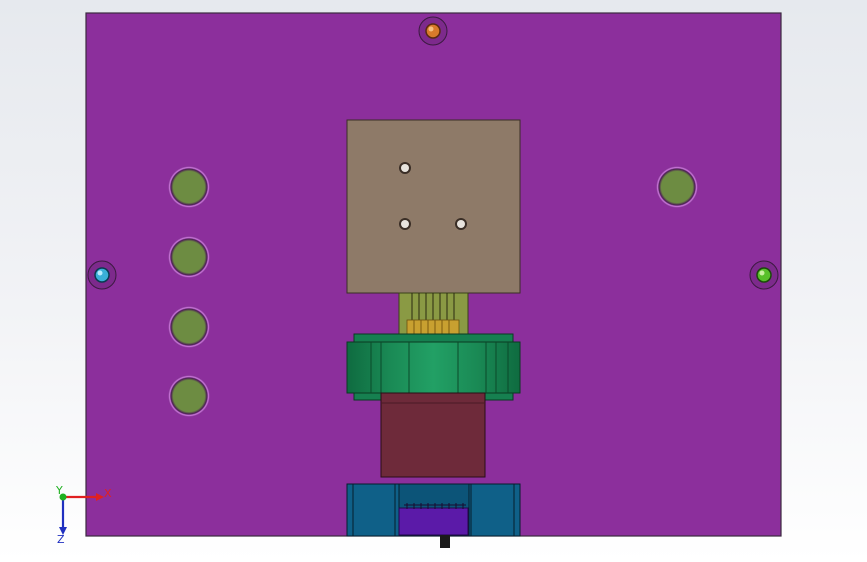 This screenshot has width=867, height=562. Describe the element at coordinates (102, 275) in the screenshot. I see `pin-left-icon` at that location.